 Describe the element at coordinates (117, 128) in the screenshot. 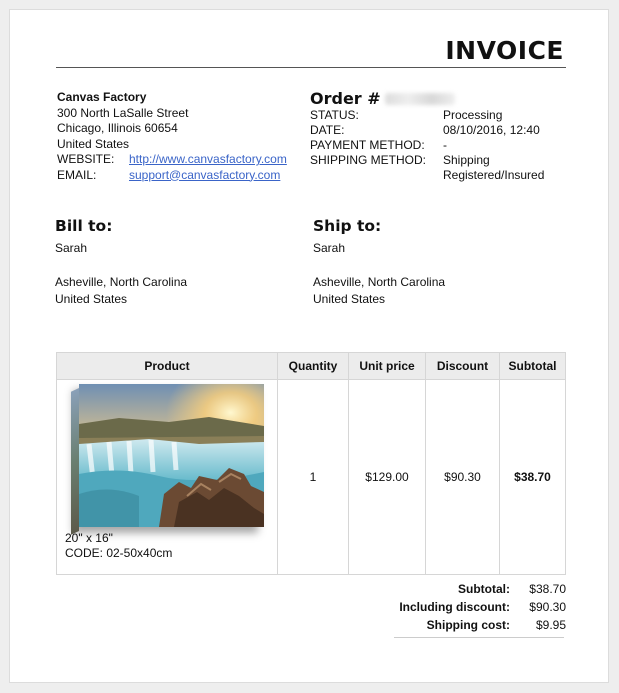

I see `company-city: Chicago, Illinois 60654` at that location.